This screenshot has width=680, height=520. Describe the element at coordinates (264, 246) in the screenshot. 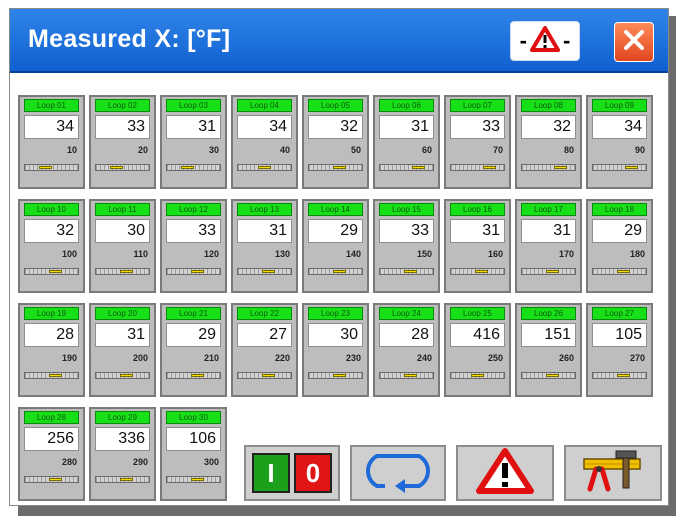

I see `loop-tile: Loop 13 31 130` at that location.